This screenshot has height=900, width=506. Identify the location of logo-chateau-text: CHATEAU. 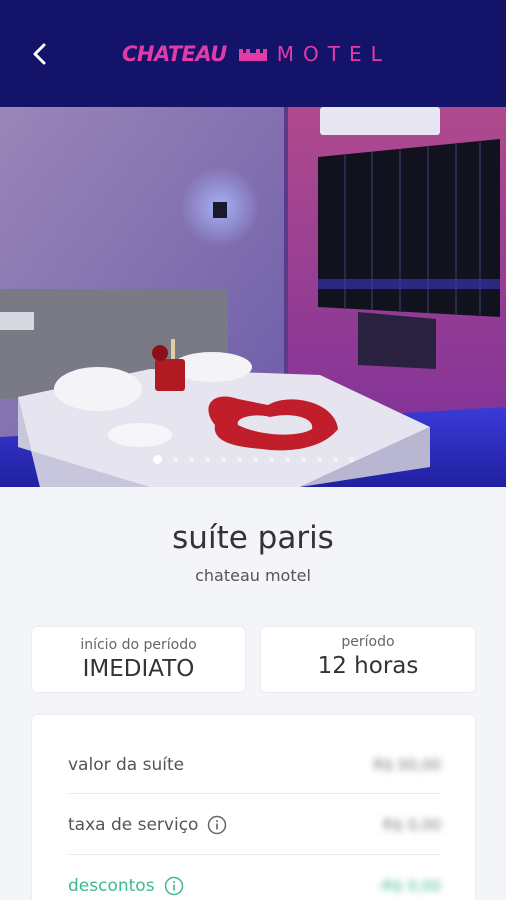
(174, 54).